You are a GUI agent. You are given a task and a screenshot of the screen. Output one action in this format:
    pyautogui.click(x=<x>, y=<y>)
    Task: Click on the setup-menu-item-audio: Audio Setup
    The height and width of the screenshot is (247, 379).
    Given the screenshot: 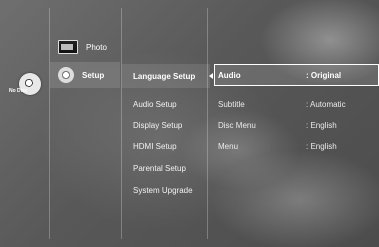 What is the action you would take?
    pyautogui.click(x=155, y=104)
    